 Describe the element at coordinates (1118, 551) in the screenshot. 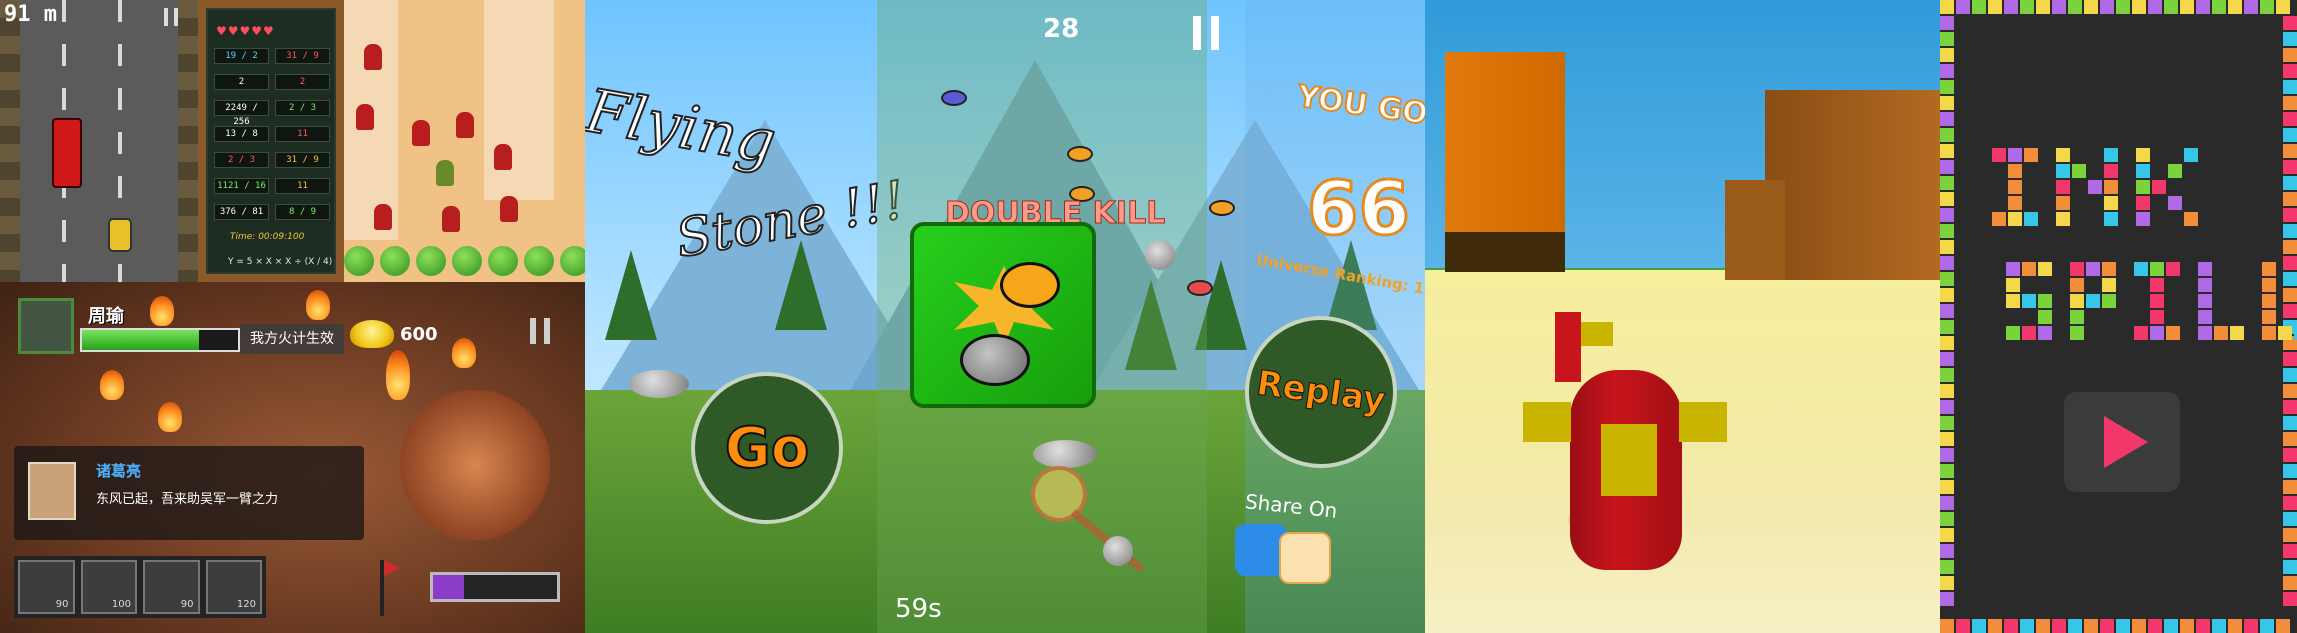

I see `ammo-stone` at that location.